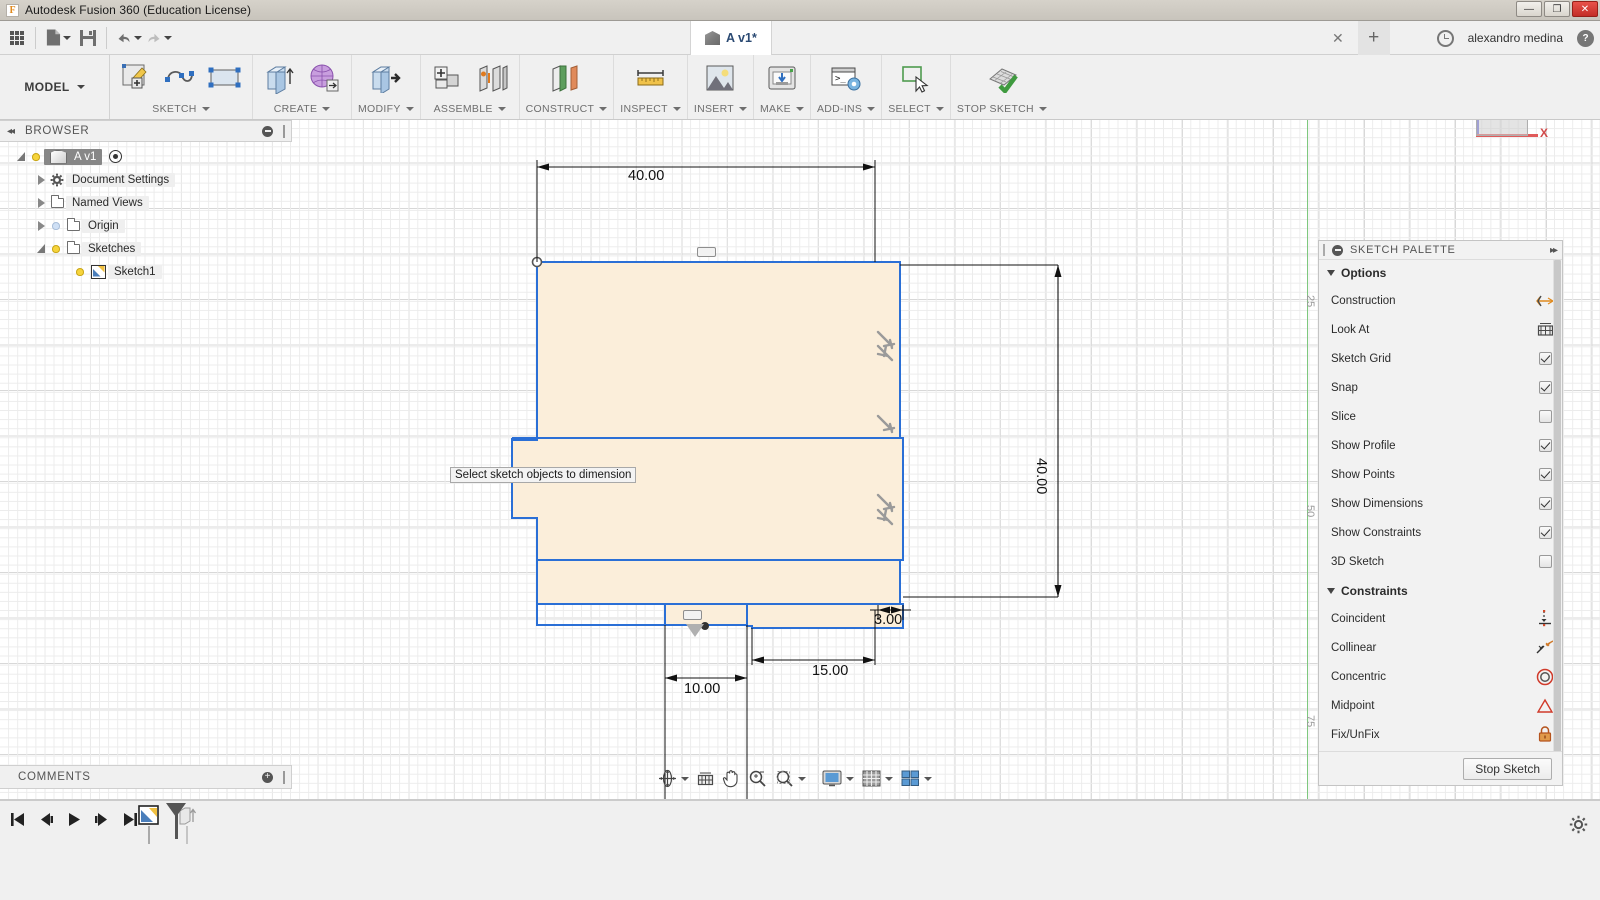  What do you see at coordinates (646, 176) in the screenshot?
I see `dimension-label-top-width: 40.00` at bounding box center [646, 176].